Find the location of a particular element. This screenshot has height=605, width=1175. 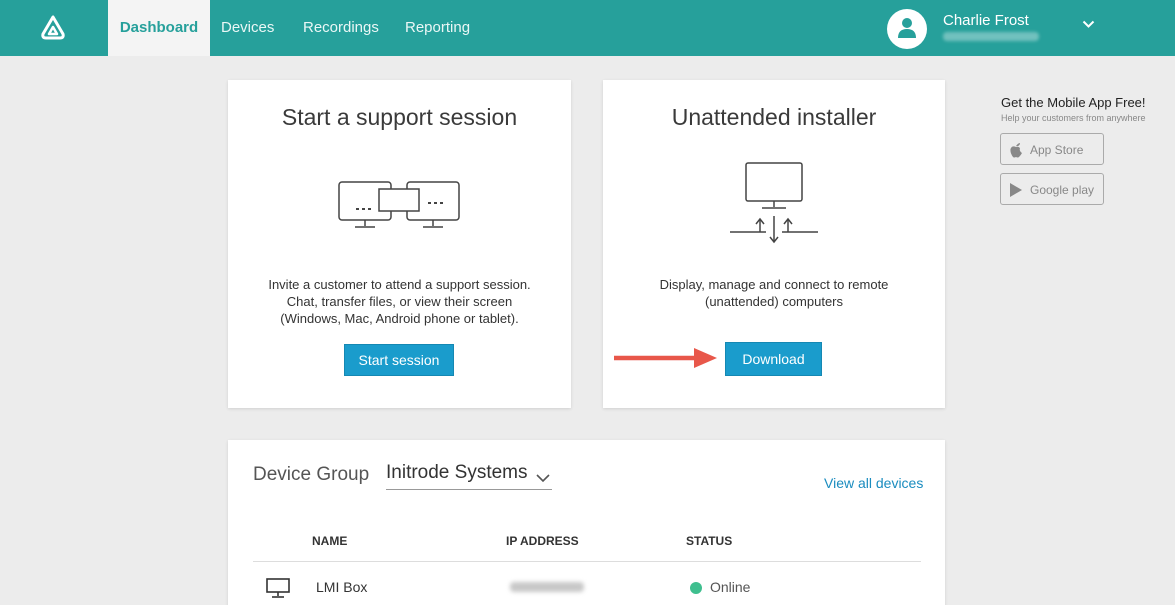

google-play-label: Google play is located at coordinates (1062, 190).